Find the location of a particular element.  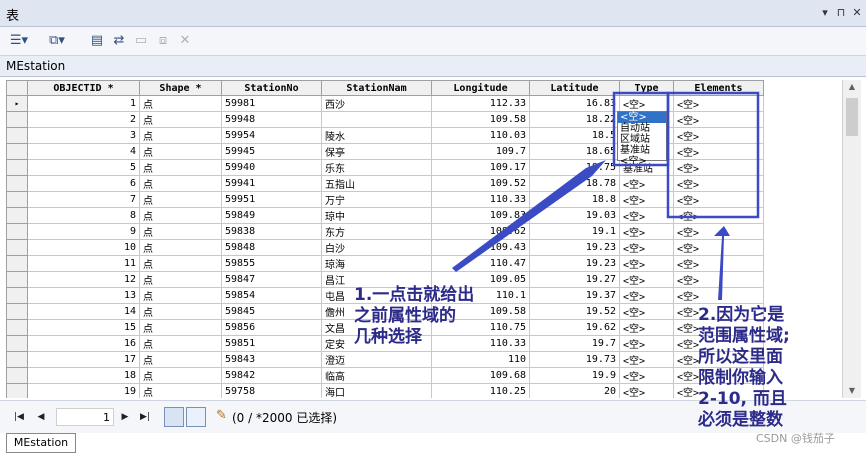

cell-stationnam: 东方 is located at coordinates (376, 231).